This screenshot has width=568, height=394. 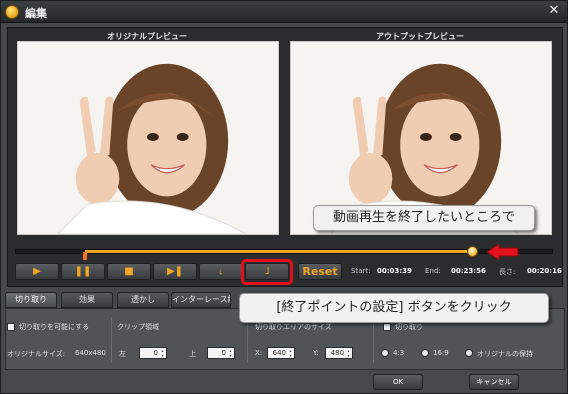 What do you see at coordinates (399, 353) in the screenshot?
I see `ratio-4-3-label: 4:3` at bounding box center [399, 353].